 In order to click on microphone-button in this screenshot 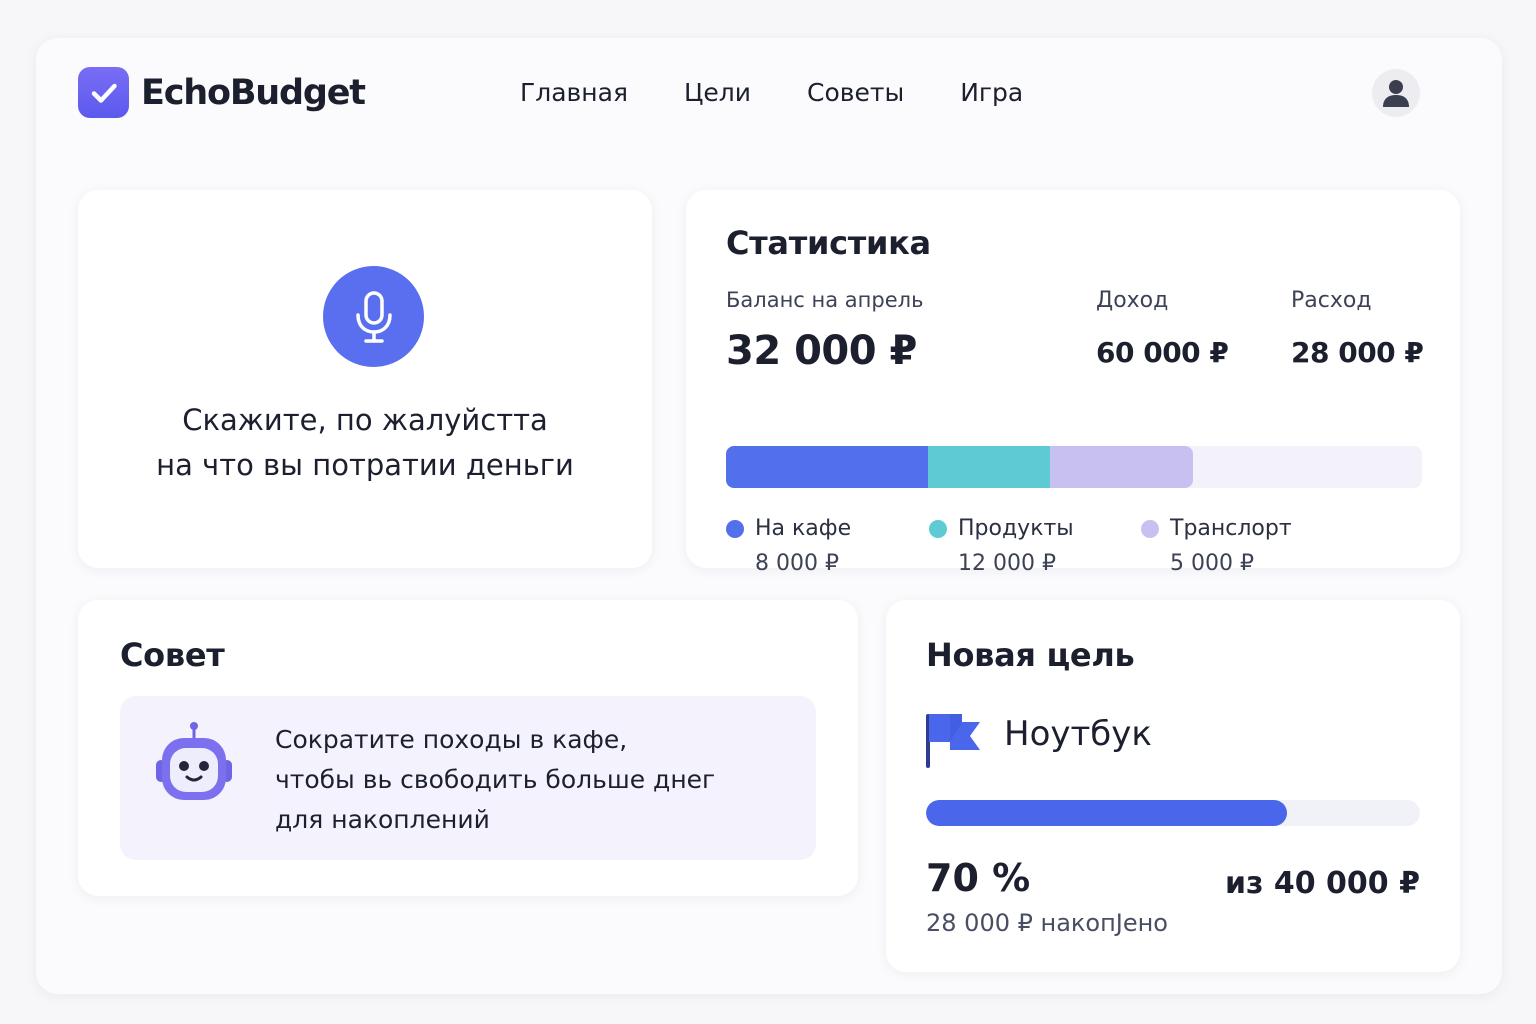, I will do `click(373, 316)`.